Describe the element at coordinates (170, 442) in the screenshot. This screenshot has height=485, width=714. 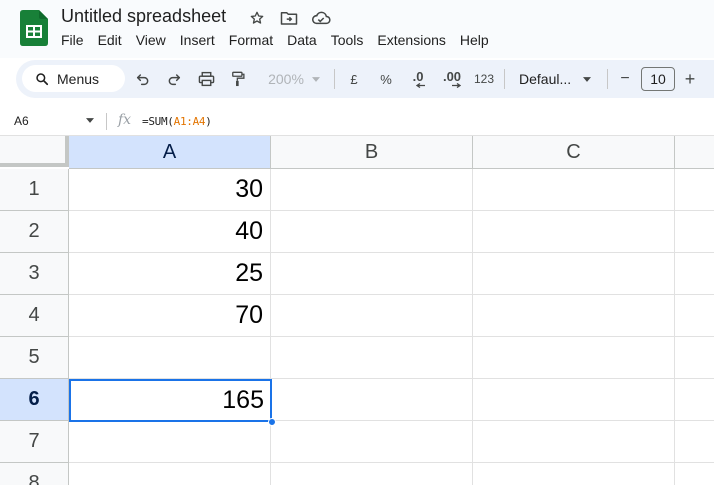
I see `cell-a7` at that location.